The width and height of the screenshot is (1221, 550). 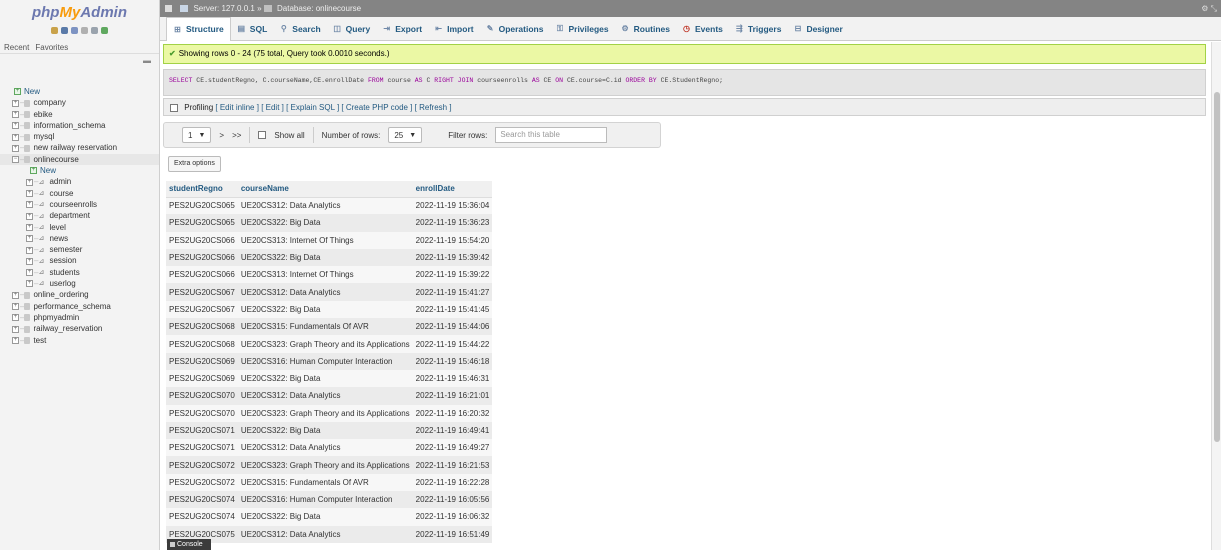 What do you see at coordinates (202, 189) in the screenshot?
I see `column-header-studentregno: studentRegno` at bounding box center [202, 189].